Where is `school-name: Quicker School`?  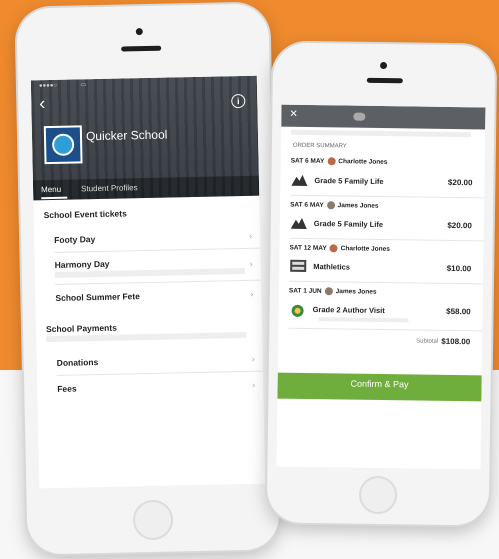
school-name: Quicker School is located at coordinates (126, 135).